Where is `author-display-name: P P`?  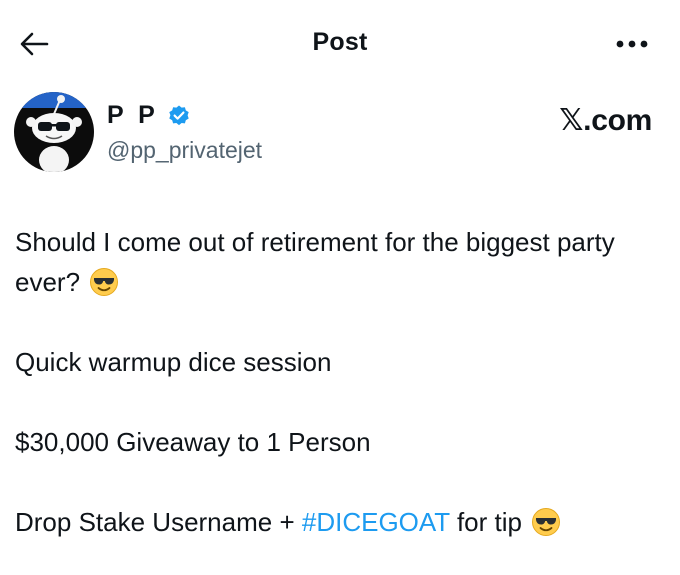
author-display-name: P P is located at coordinates (133, 115).